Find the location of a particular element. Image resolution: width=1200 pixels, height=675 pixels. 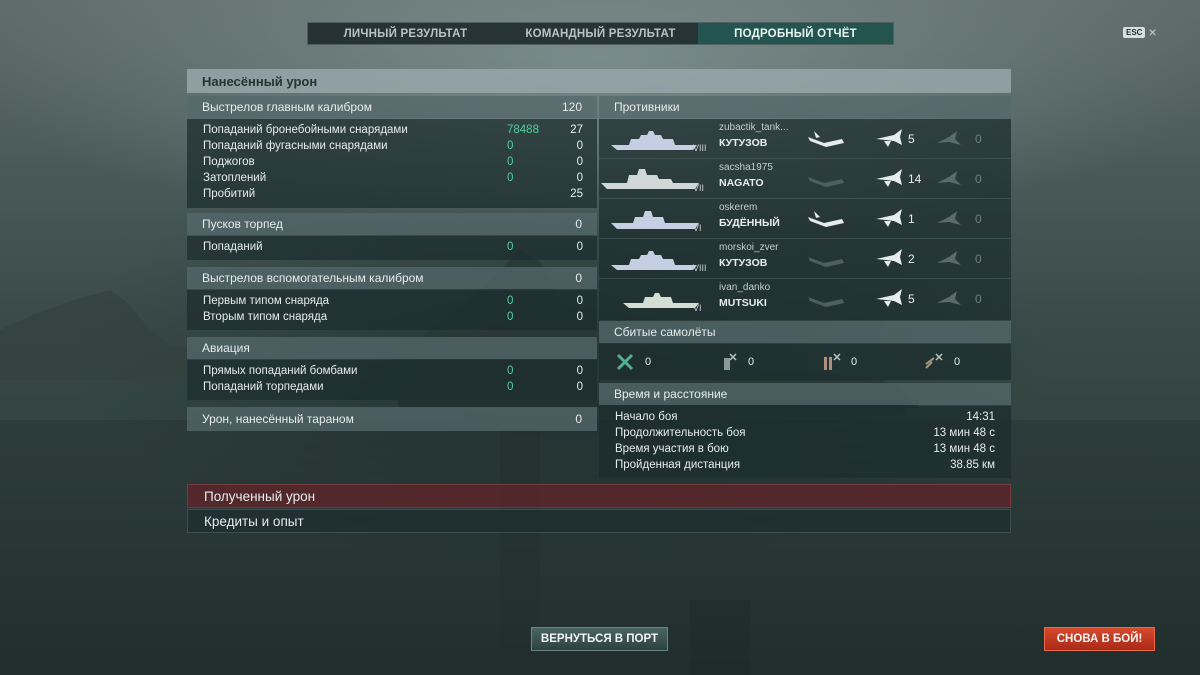

planes-header: Сбитые самолёты is located at coordinates (805, 332).